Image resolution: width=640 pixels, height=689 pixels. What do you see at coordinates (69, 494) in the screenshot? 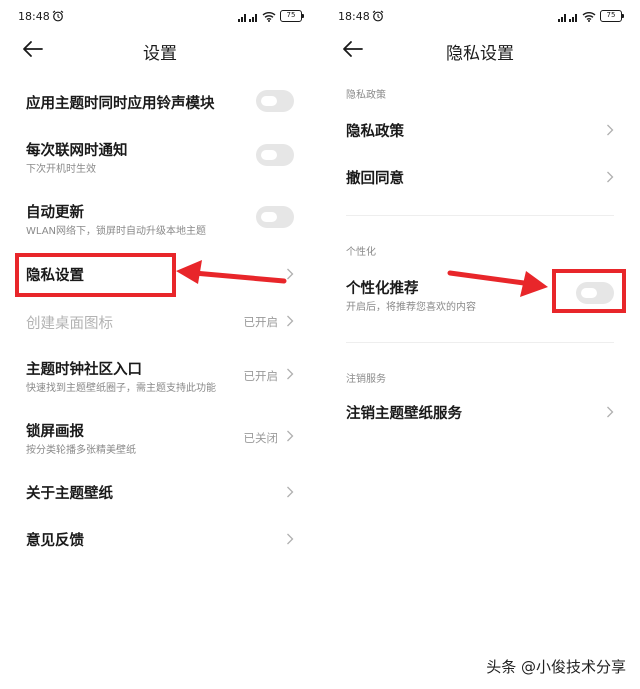
I see `row-title: 关于主题壁纸` at bounding box center [69, 494].